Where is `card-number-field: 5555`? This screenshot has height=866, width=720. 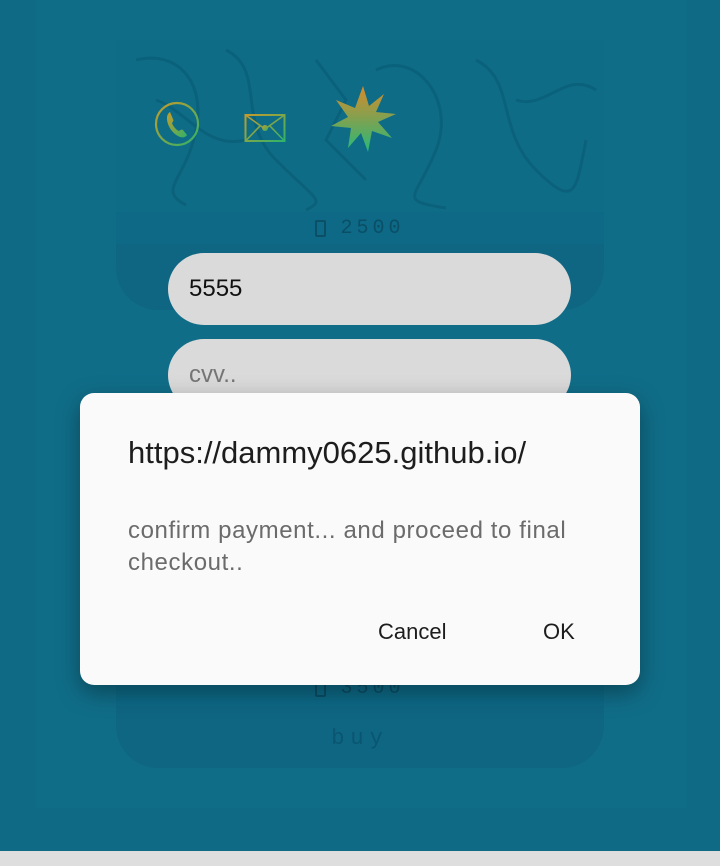 card-number-field: 5555 is located at coordinates (369, 289).